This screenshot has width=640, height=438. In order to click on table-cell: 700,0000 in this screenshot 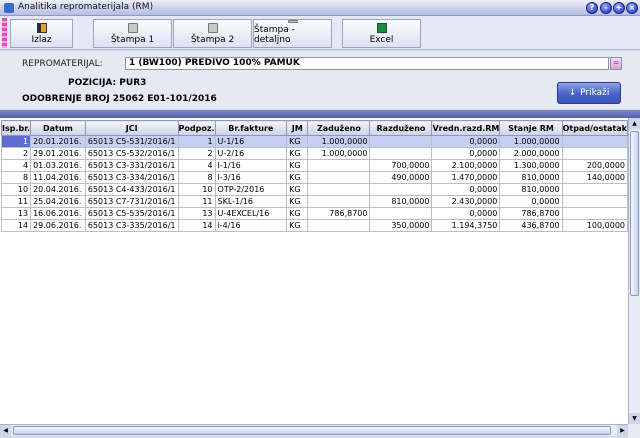, I will do `click(401, 165)`.